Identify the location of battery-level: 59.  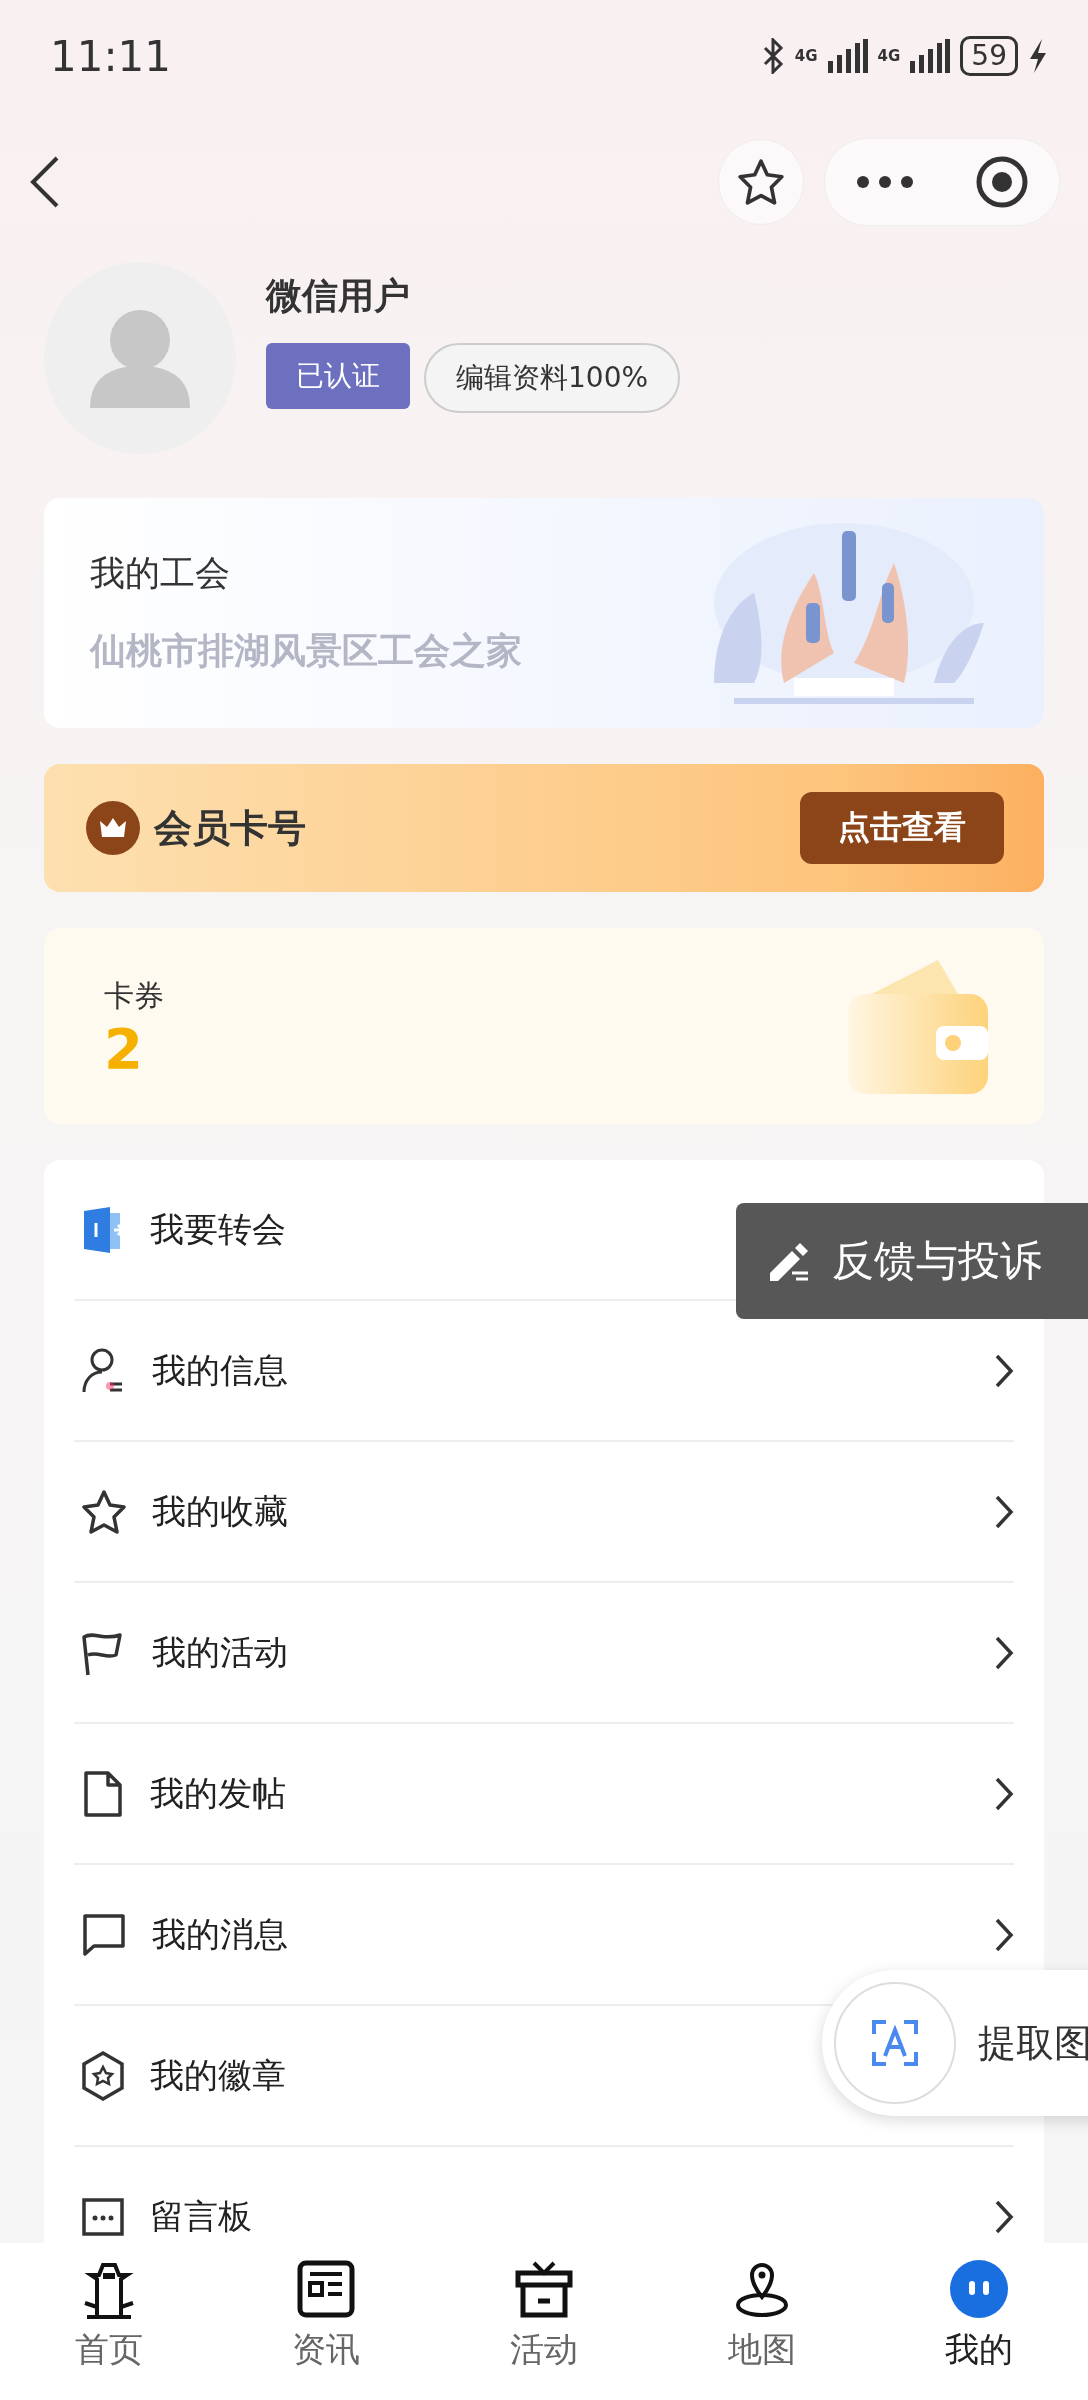
(989, 56).